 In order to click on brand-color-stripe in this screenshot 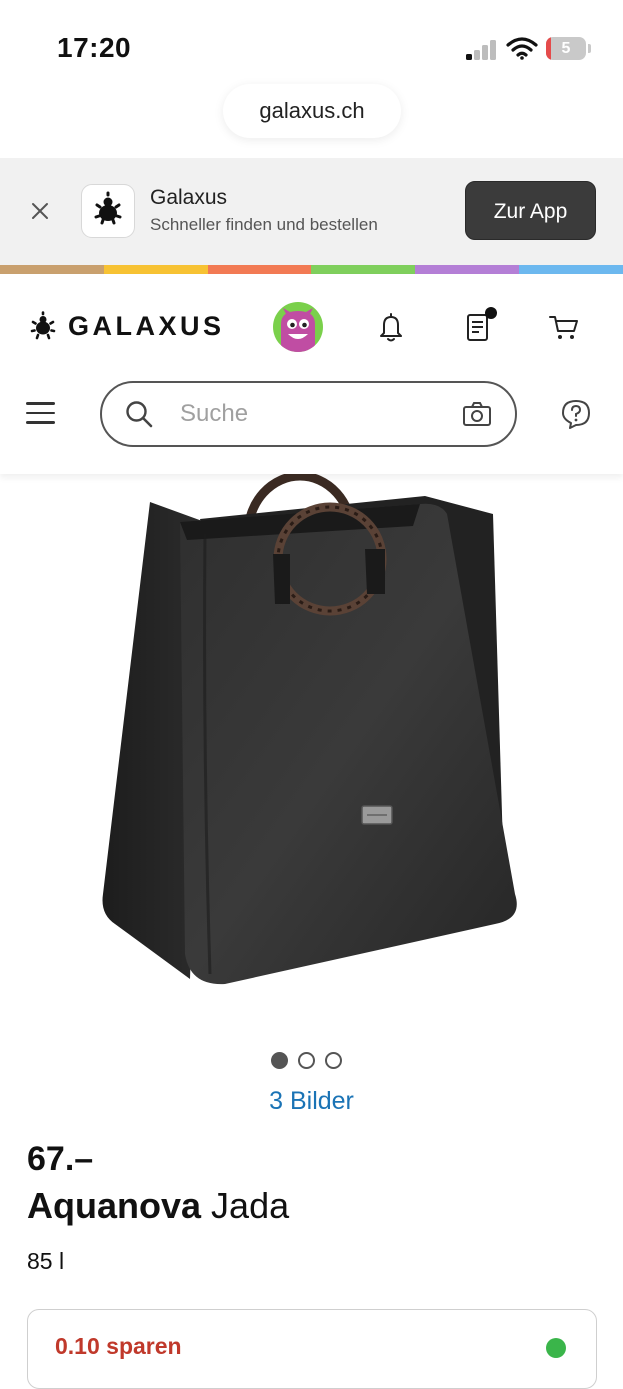, I will do `click(311, 269)`.